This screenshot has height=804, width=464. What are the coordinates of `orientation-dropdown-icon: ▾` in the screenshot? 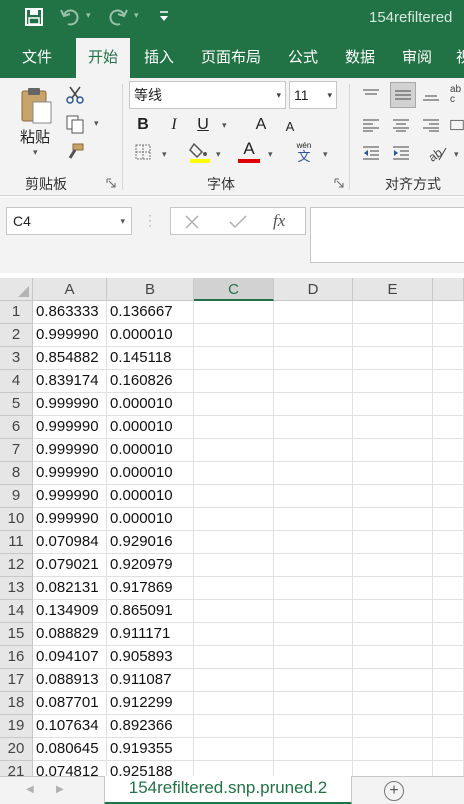 It's located at (456, 154).